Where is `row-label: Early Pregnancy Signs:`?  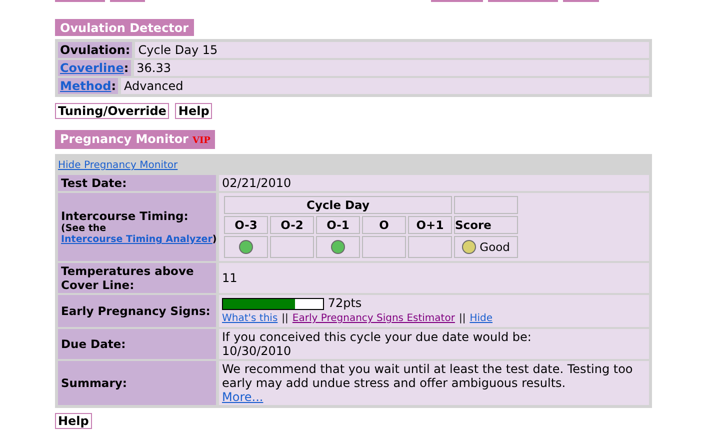
row-label: Early Pregnancy Signs: is located at coordinates (137, 311).